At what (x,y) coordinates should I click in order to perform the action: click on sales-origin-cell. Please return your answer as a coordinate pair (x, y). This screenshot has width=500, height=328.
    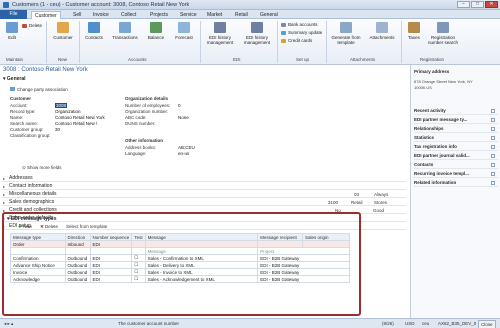
    Looking at the image, I should click on (326, 244).